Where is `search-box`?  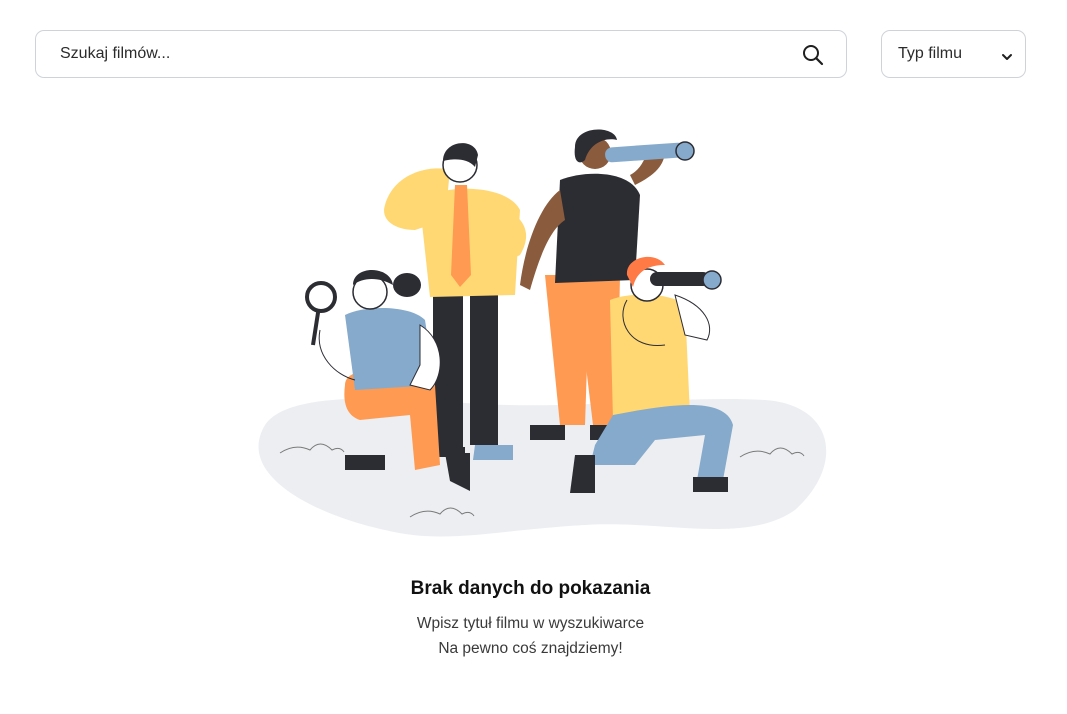 search-box is located at coordinates (441, 54).